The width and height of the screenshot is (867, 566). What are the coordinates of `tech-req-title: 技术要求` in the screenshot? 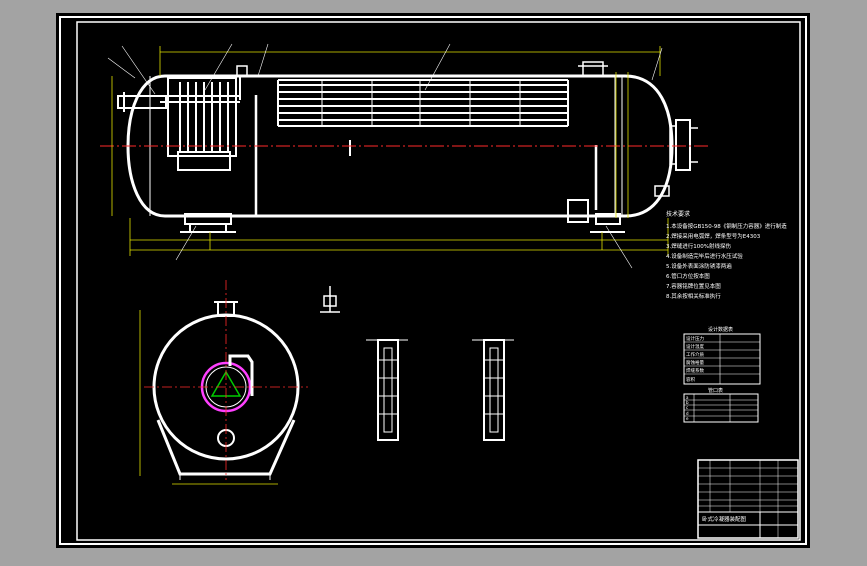 It's located at (678, 214).